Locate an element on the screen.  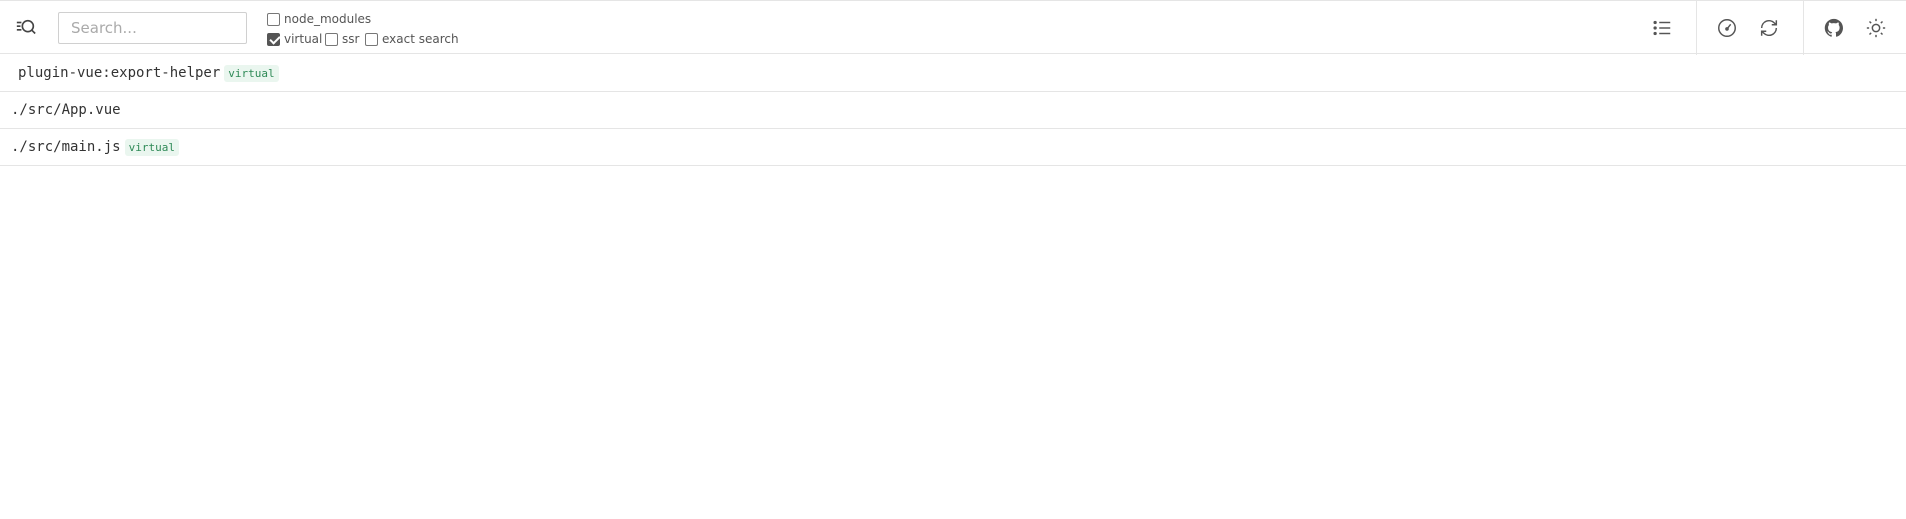
filter-exact-search: exact search is located at coordinates (412, 39).